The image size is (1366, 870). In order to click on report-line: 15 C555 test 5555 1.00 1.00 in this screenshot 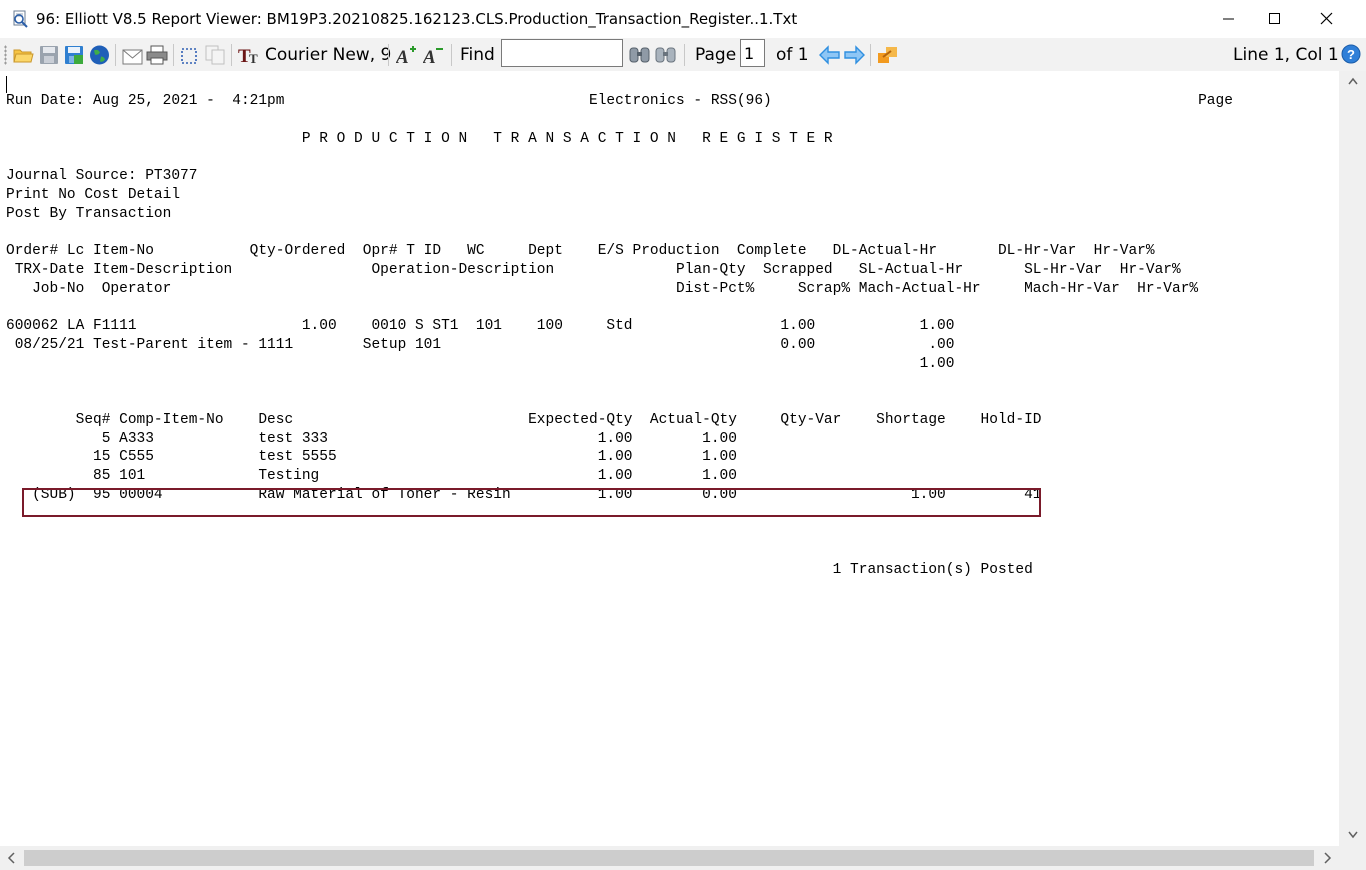, I will do `click(371, 457)`.